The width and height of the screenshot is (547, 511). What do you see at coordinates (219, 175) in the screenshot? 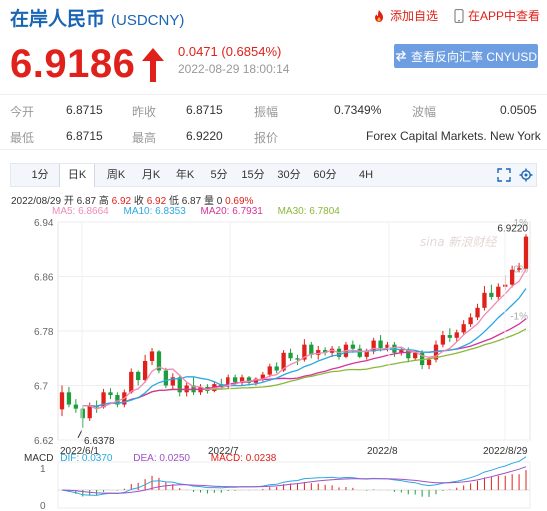
I see `tab-5min: 5分` at bounding box center [219, 175].